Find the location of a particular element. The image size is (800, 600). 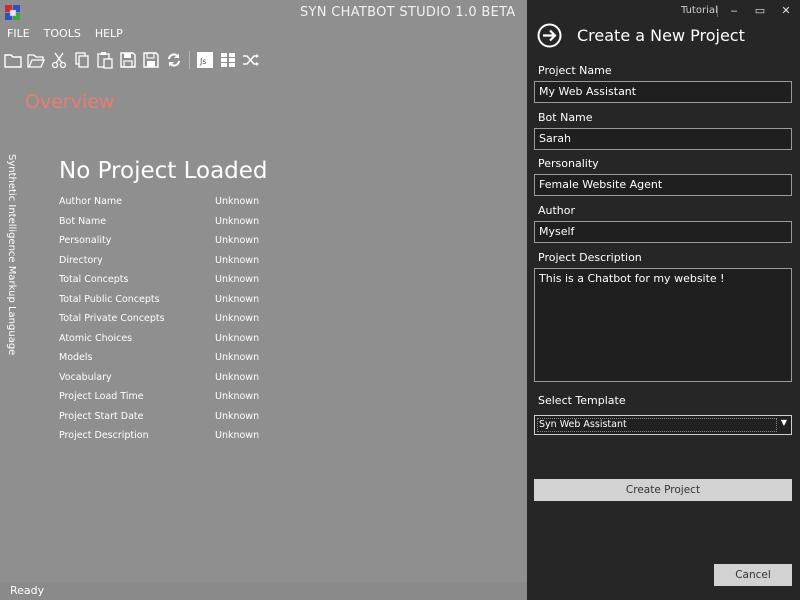

save-icon is located at coordinates (128, 60).